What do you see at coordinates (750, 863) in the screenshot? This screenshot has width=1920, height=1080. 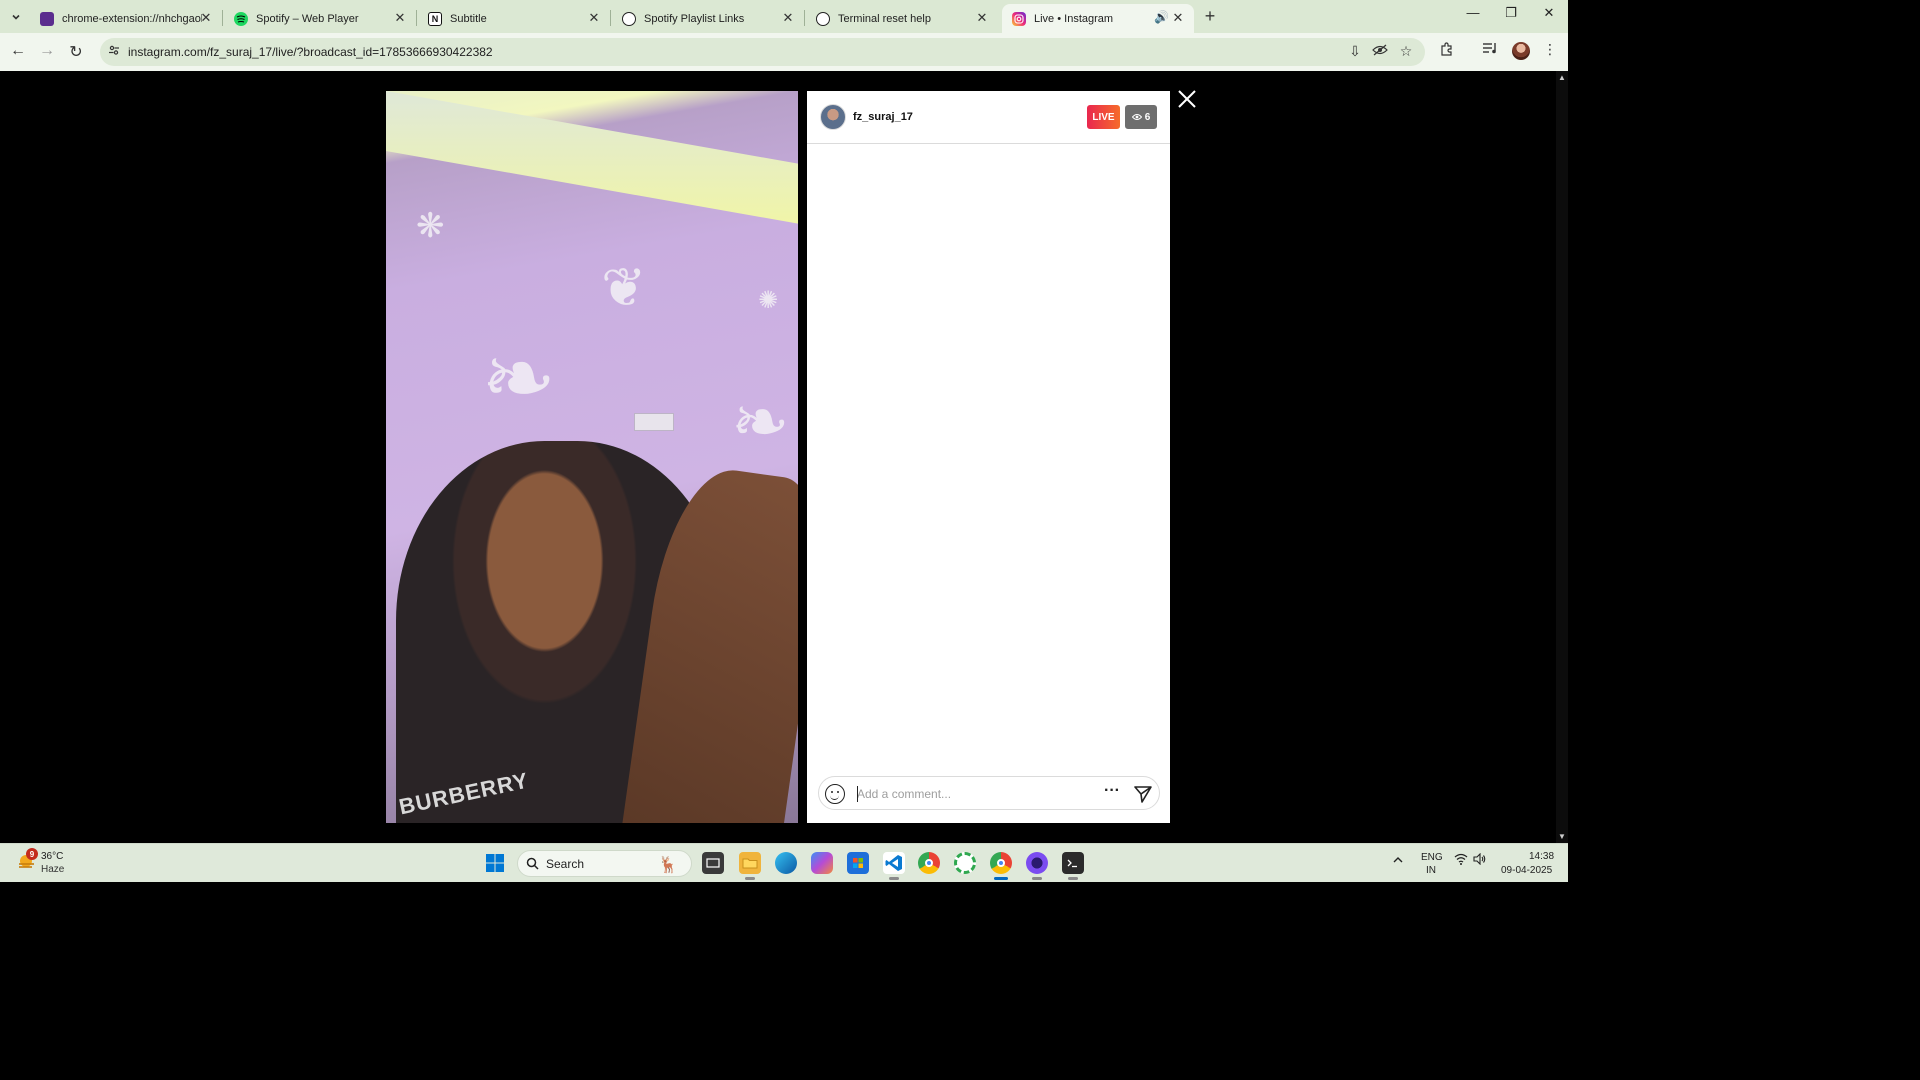 I see `file-explorer-icon` at bounding box center [750, 863].